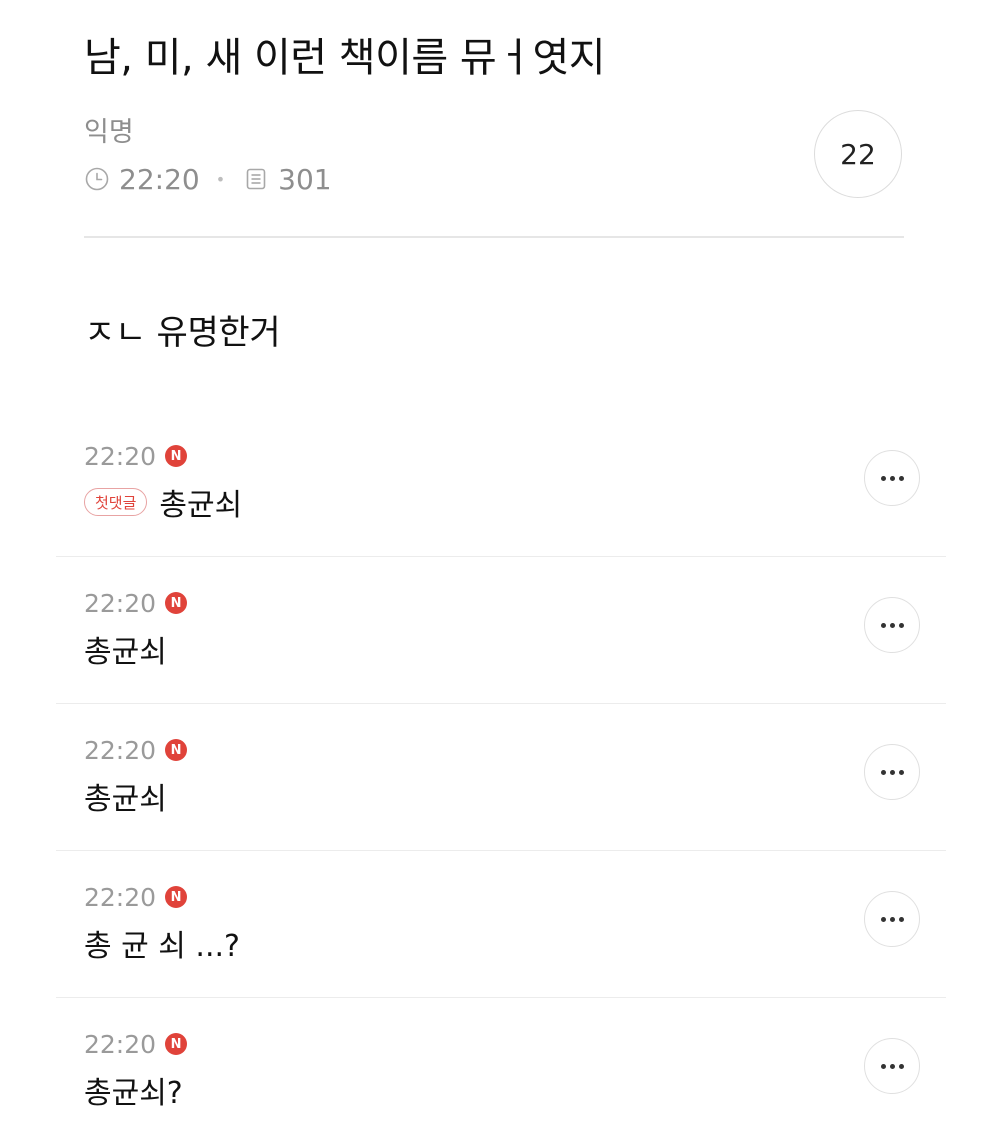 This screenshot has width=1000, height=1147. What do you see at coordinates (305, 179) in the screenshot?
I see `view-count: 301` at bounding box center [305, 179].